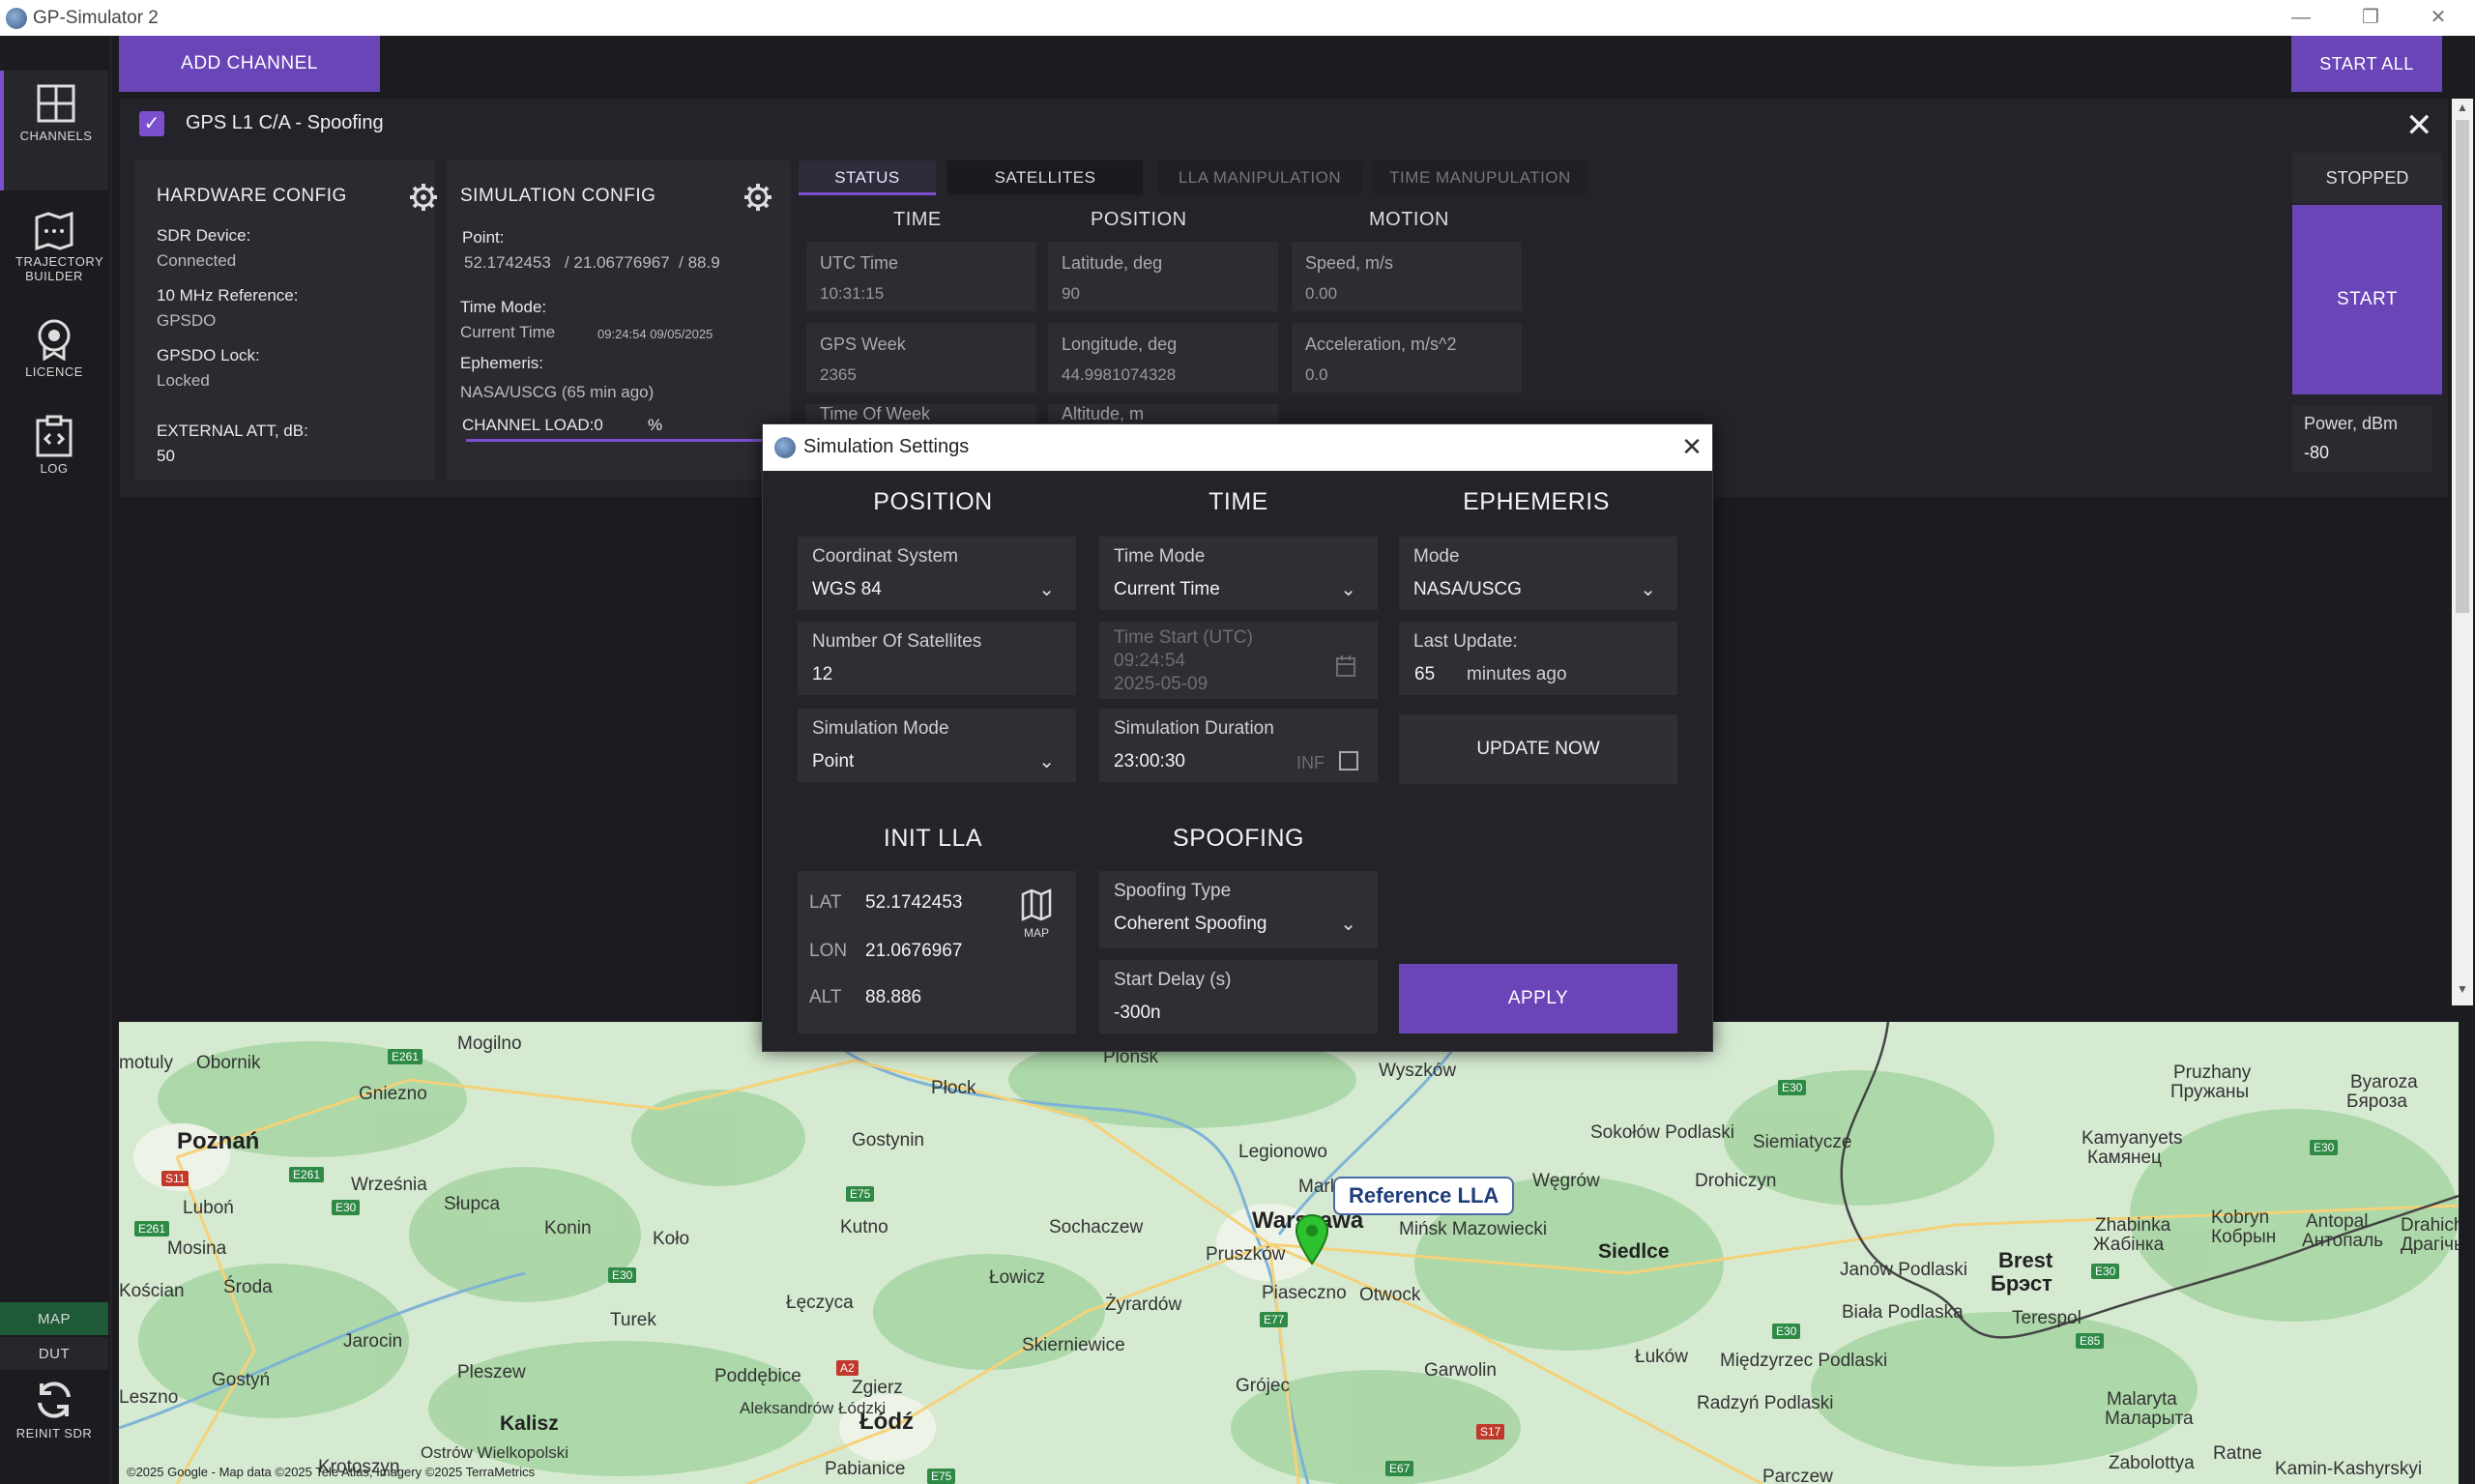 This screenshot has height=1484, width=2475. Describe the element at coordinates (893, 998) in the screenshot. I see `alt-value: 88.886` at that location.